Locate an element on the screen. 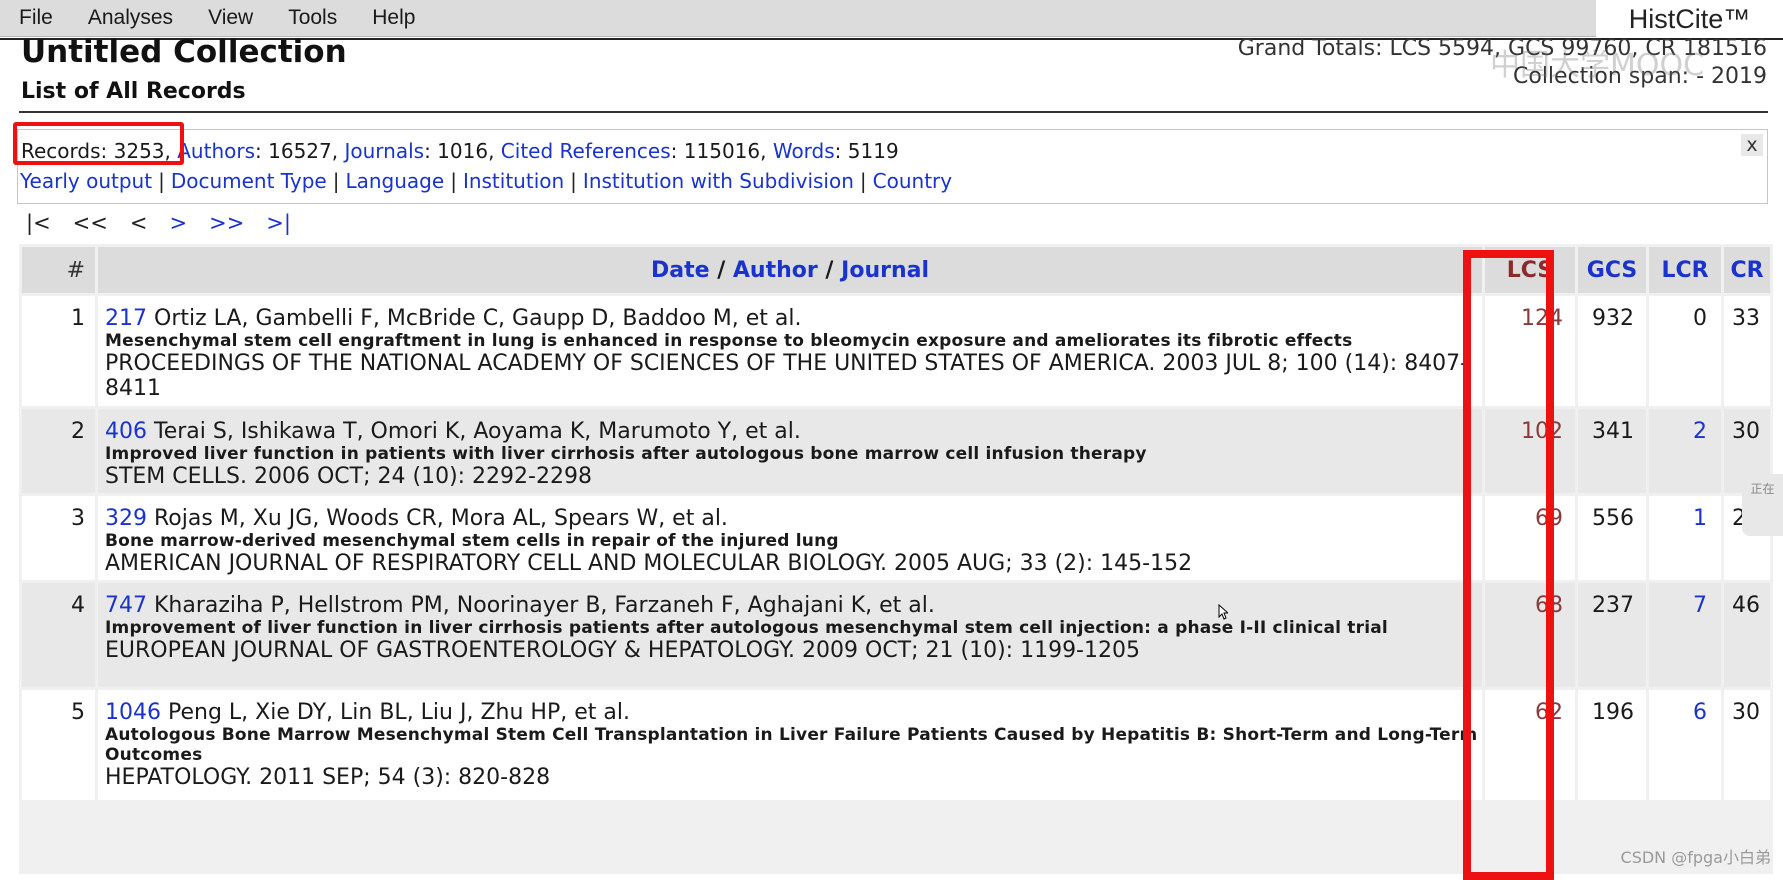  col-header-record: Date / Author / Journal is located at coordinates (790, 270).